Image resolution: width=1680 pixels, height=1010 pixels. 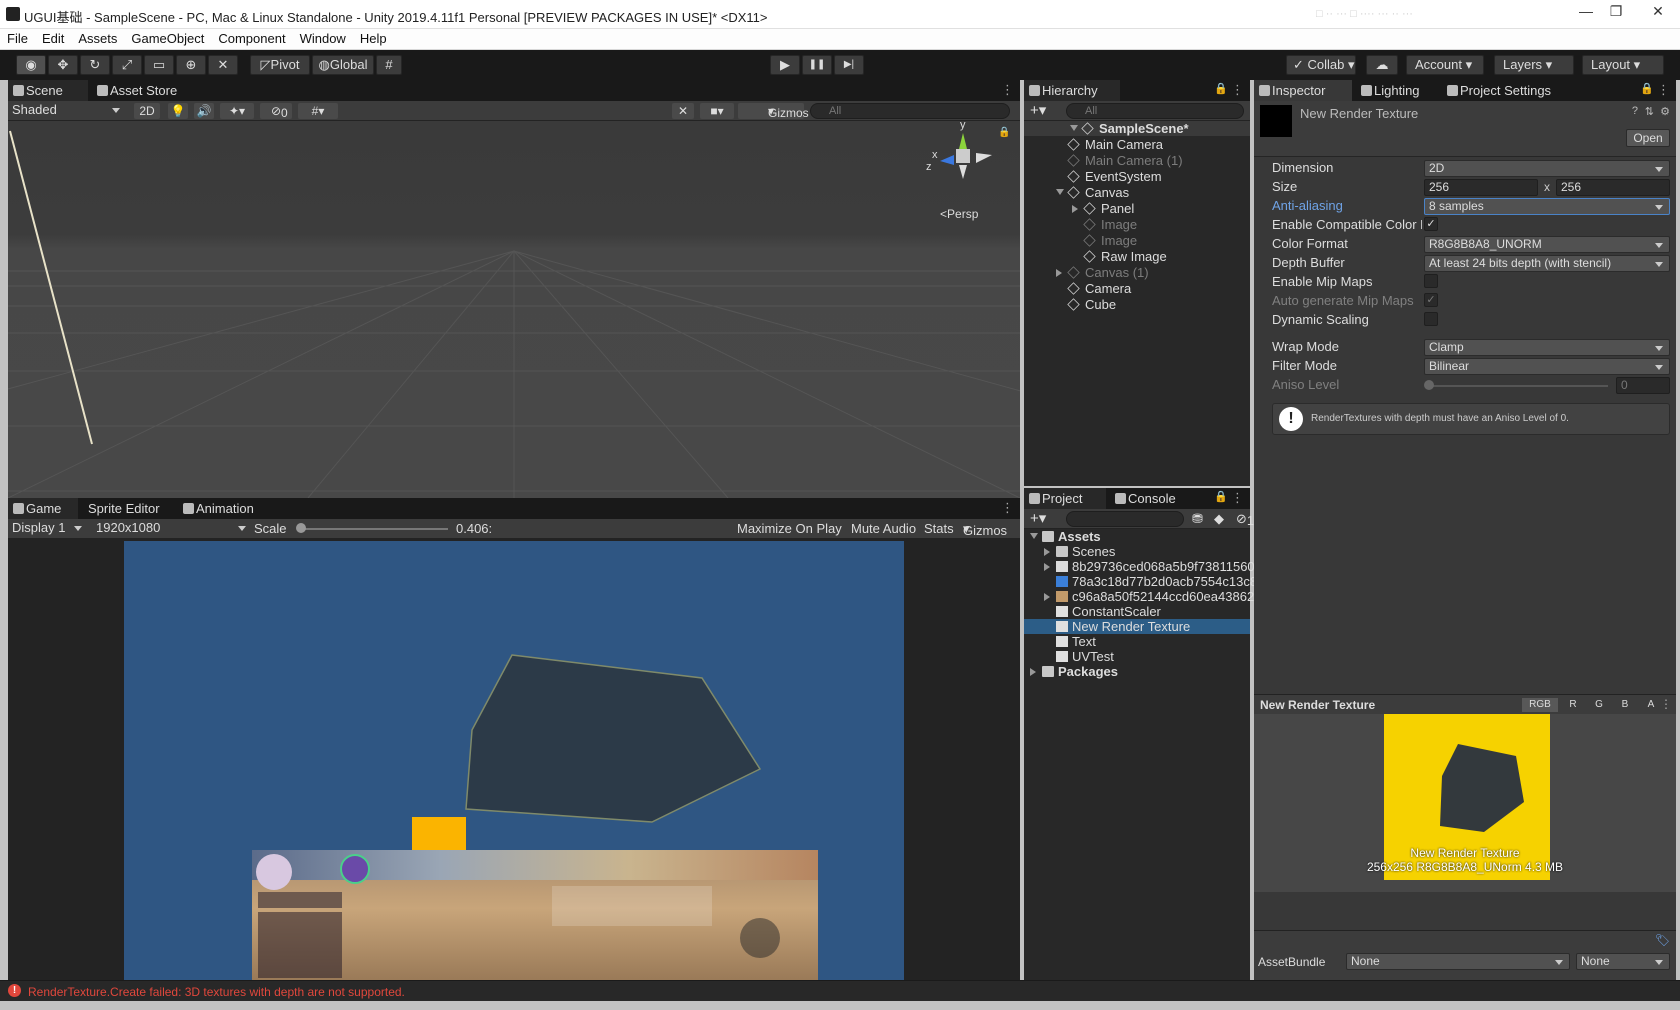 I want to click on pivot-toggle: ◸Pivot, so click(x=280, y=65).